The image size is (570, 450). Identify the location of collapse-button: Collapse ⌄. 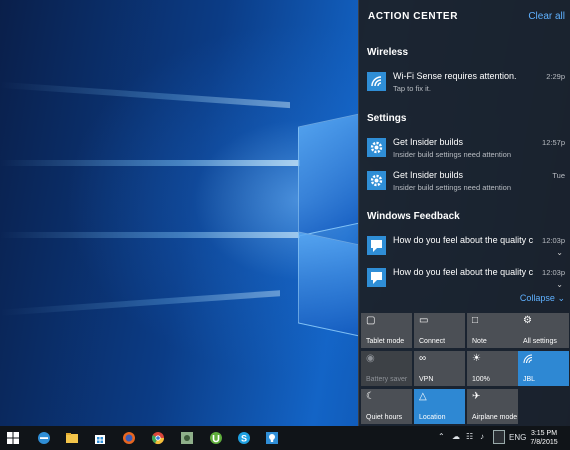
(542, 298).